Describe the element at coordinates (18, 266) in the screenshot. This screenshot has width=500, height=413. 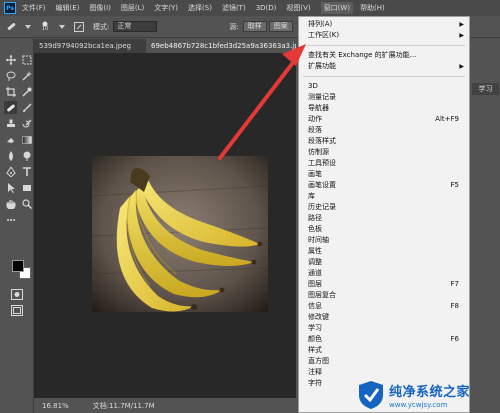
I see `foreground-color-swatch` at that location.